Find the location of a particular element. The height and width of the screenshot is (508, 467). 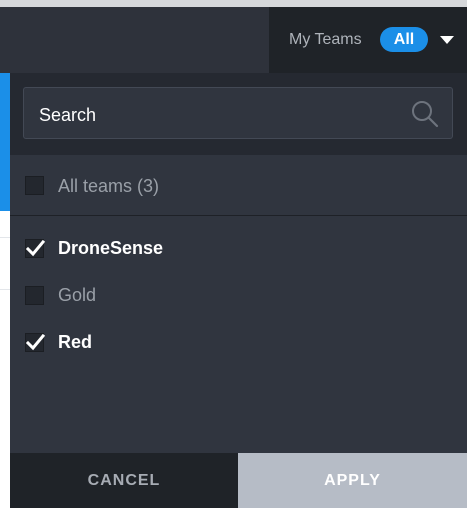

all-teams-option: All teams (3) is located at coordinates (238, 185).